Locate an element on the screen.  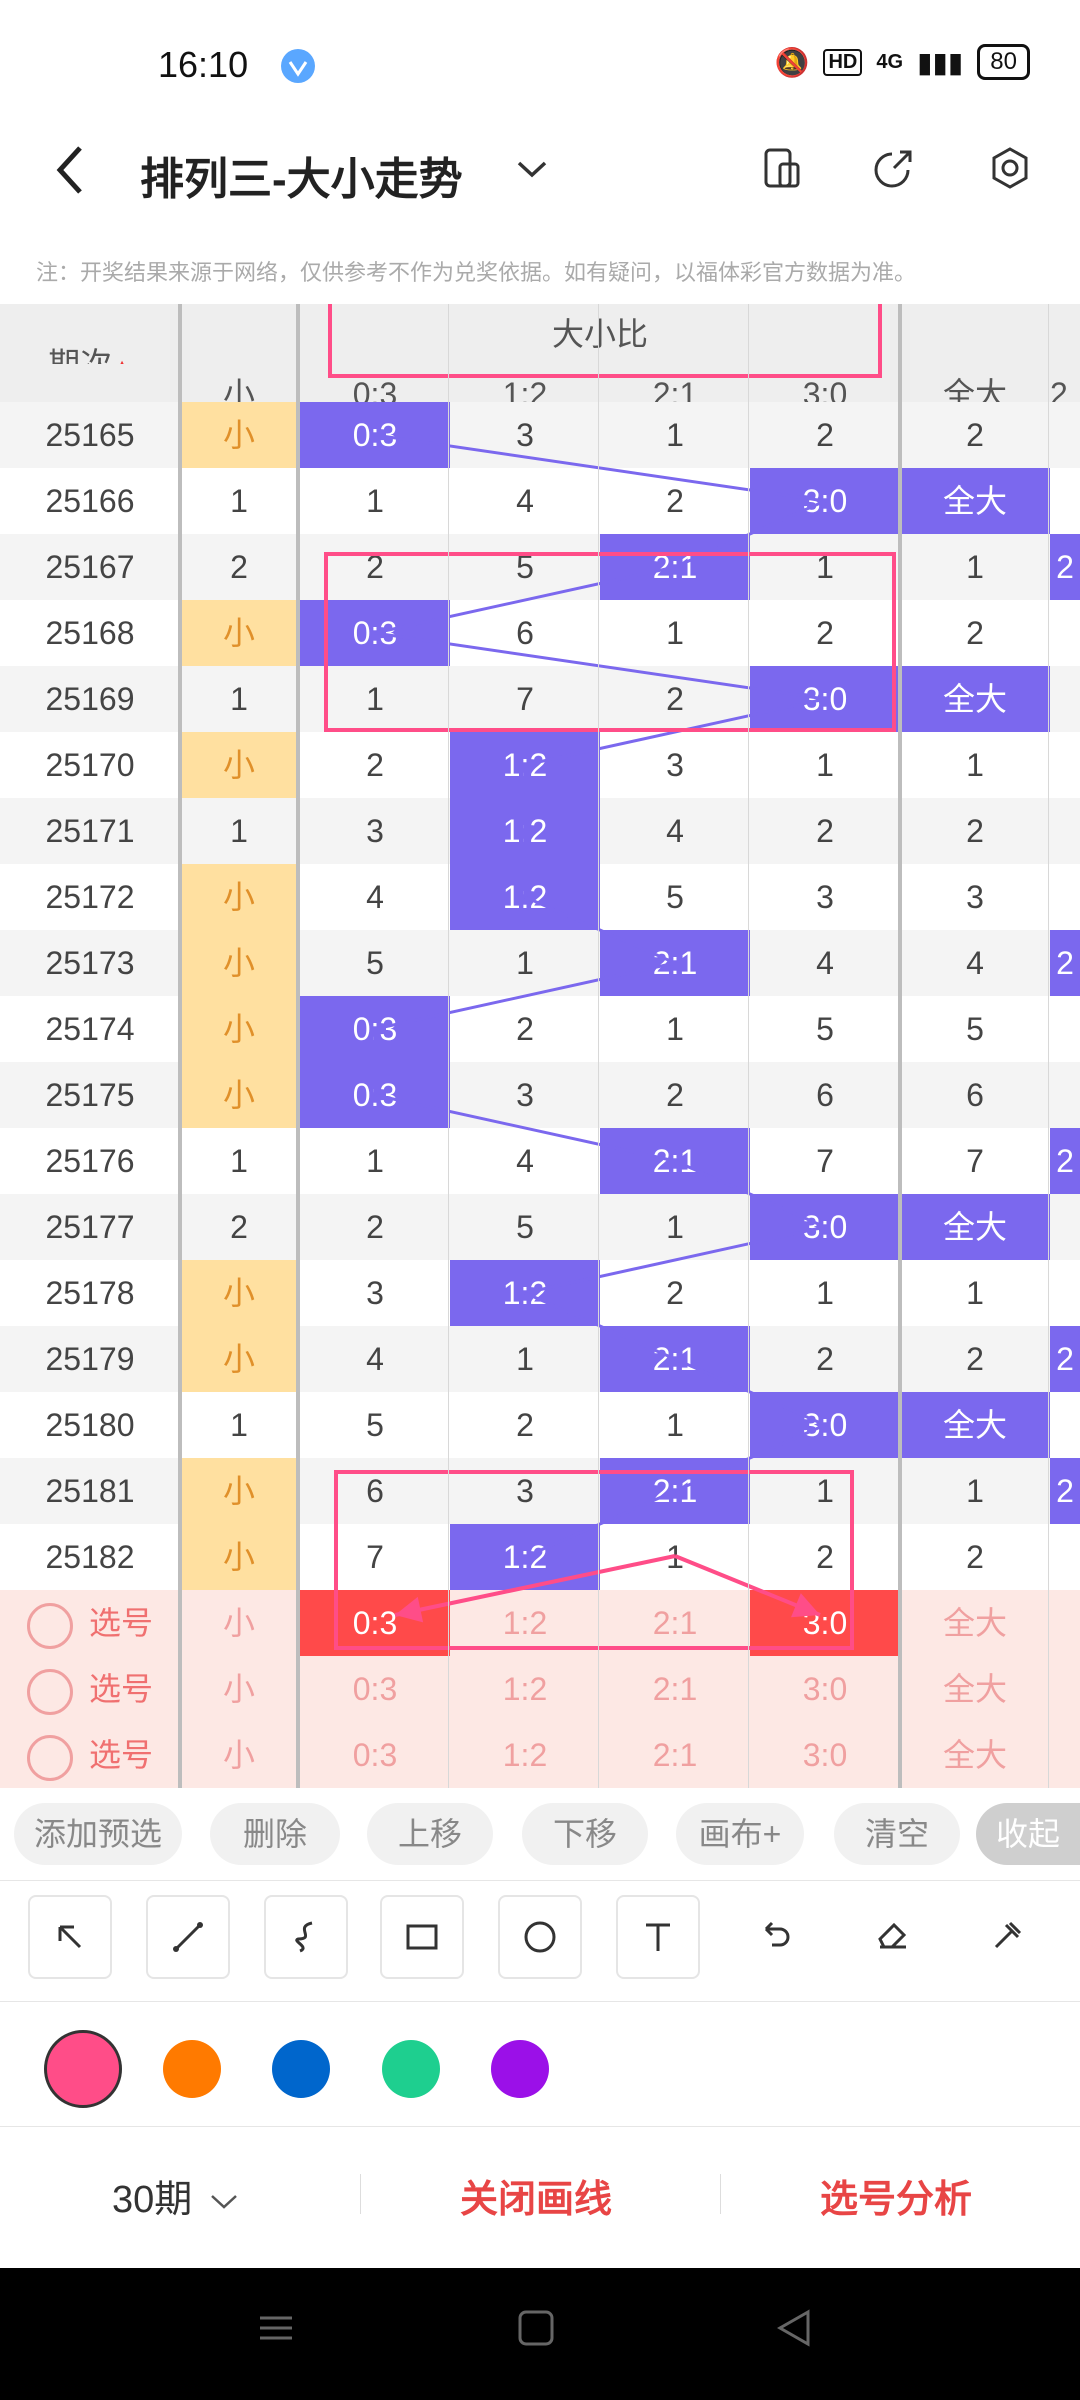
settings-icon is located at coordinates (1010, 168).